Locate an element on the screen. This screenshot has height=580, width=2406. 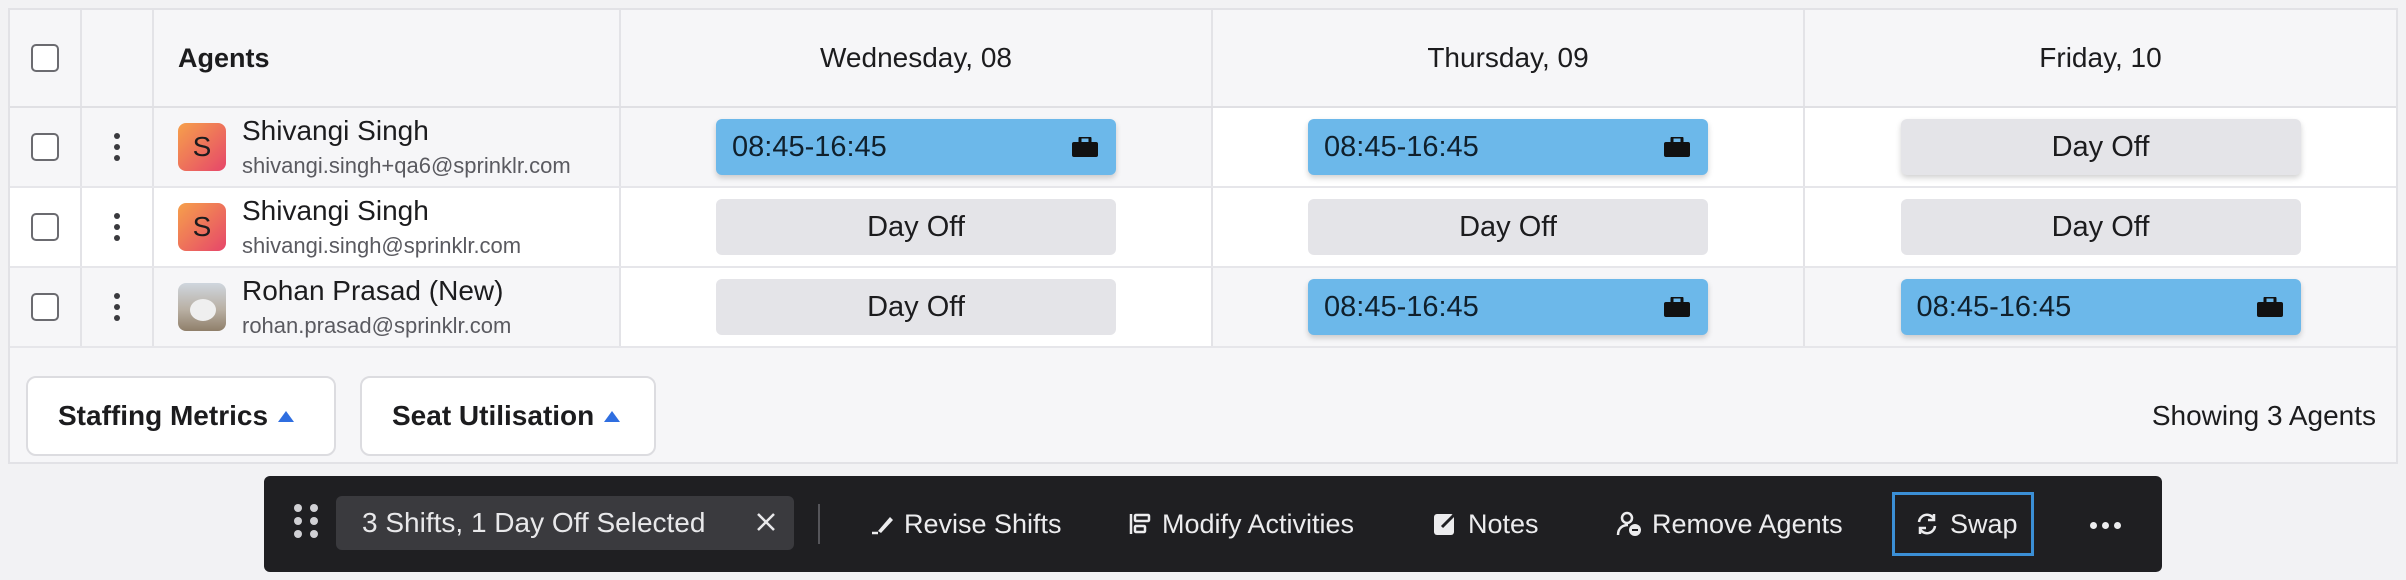
header-menu-cell is located at coordinates (118, 58).